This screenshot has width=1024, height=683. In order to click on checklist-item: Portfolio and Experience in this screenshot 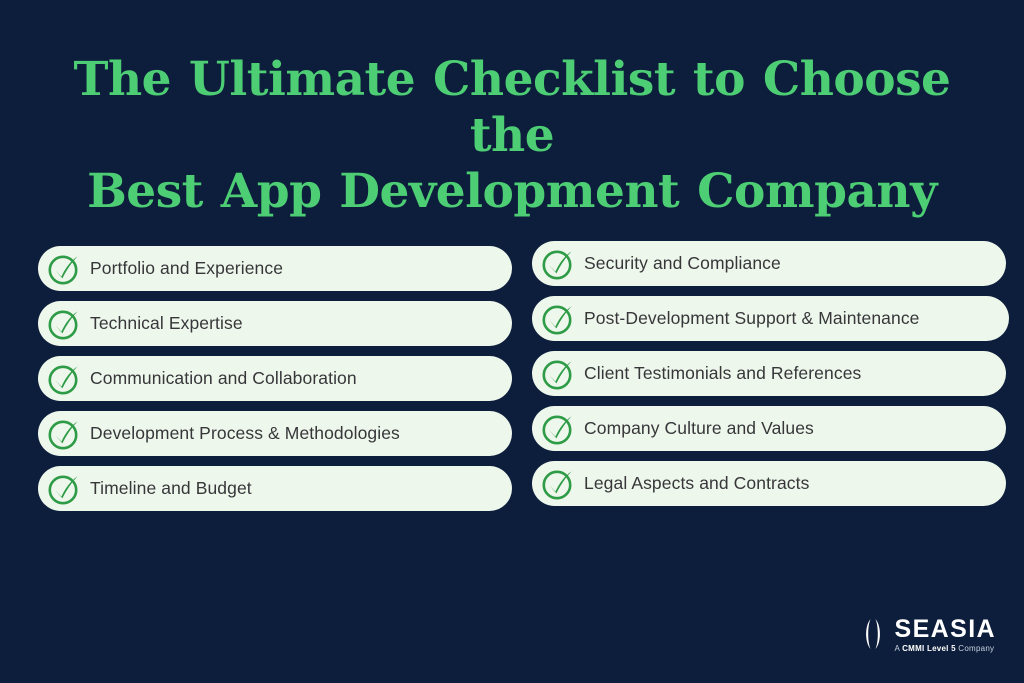, I will do `click(275, 268)`.